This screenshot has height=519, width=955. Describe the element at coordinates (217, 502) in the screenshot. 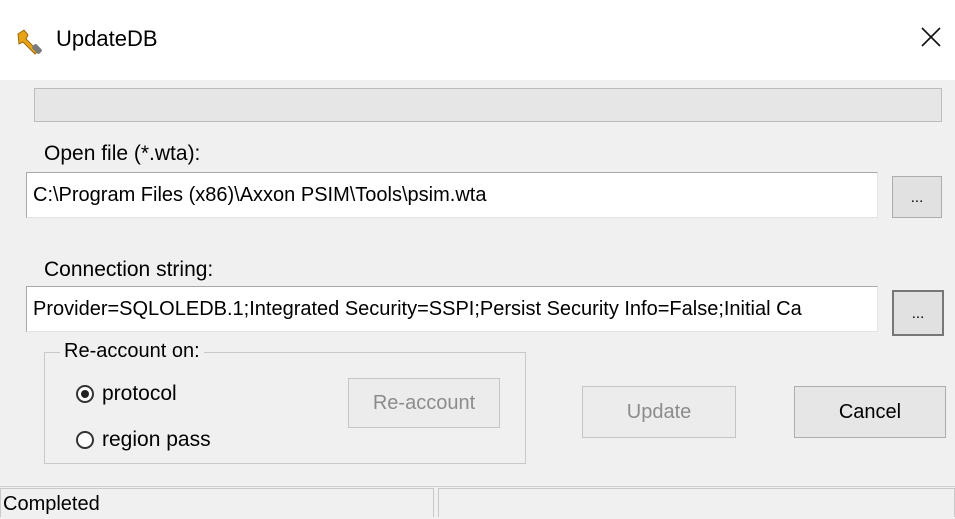

I see `status-text: Completed` at that location.